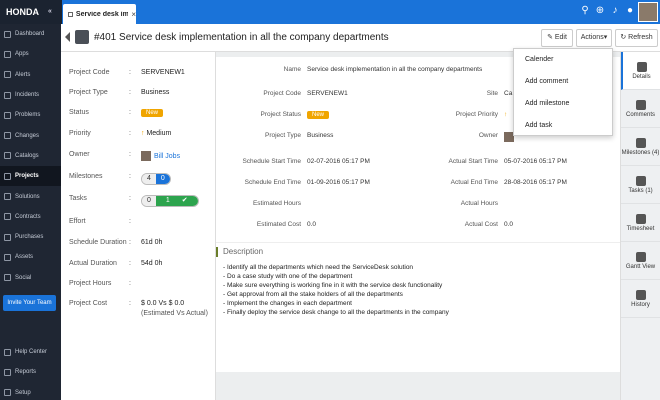 This screenshot has height=400, width=660. I want to click on refresh-label: Refresh, so click(640, 37).